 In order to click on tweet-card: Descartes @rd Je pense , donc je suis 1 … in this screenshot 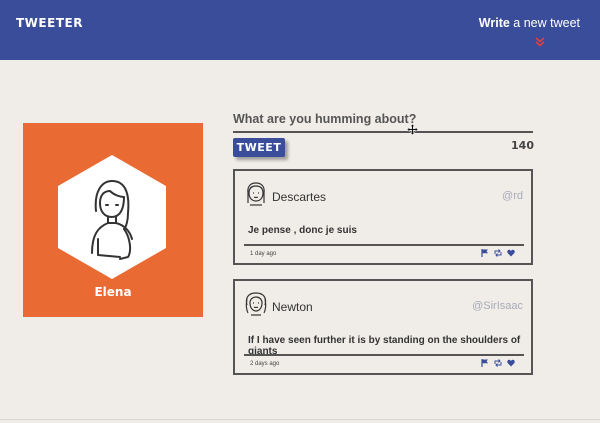, I will do `click(383, 217)`.